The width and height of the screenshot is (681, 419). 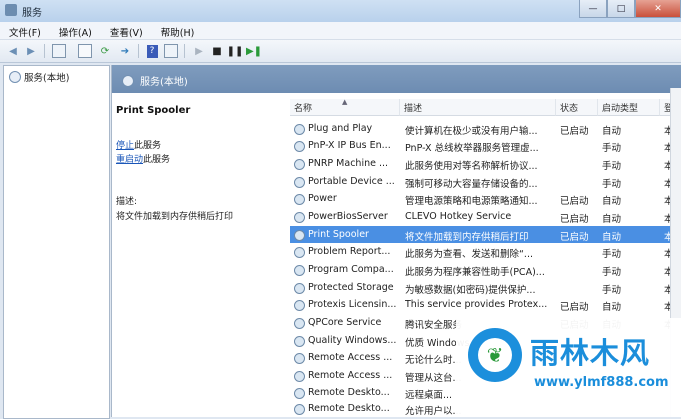 I want to click on menu-help: 帮助(H), so click(x=178, y=30).